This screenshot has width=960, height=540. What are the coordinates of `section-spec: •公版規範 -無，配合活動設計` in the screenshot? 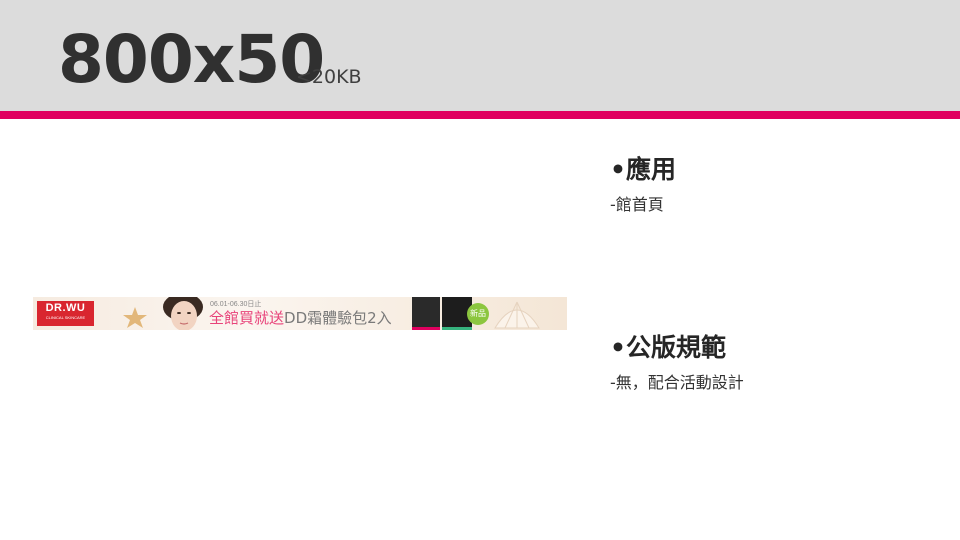 It's located at (677, 363).